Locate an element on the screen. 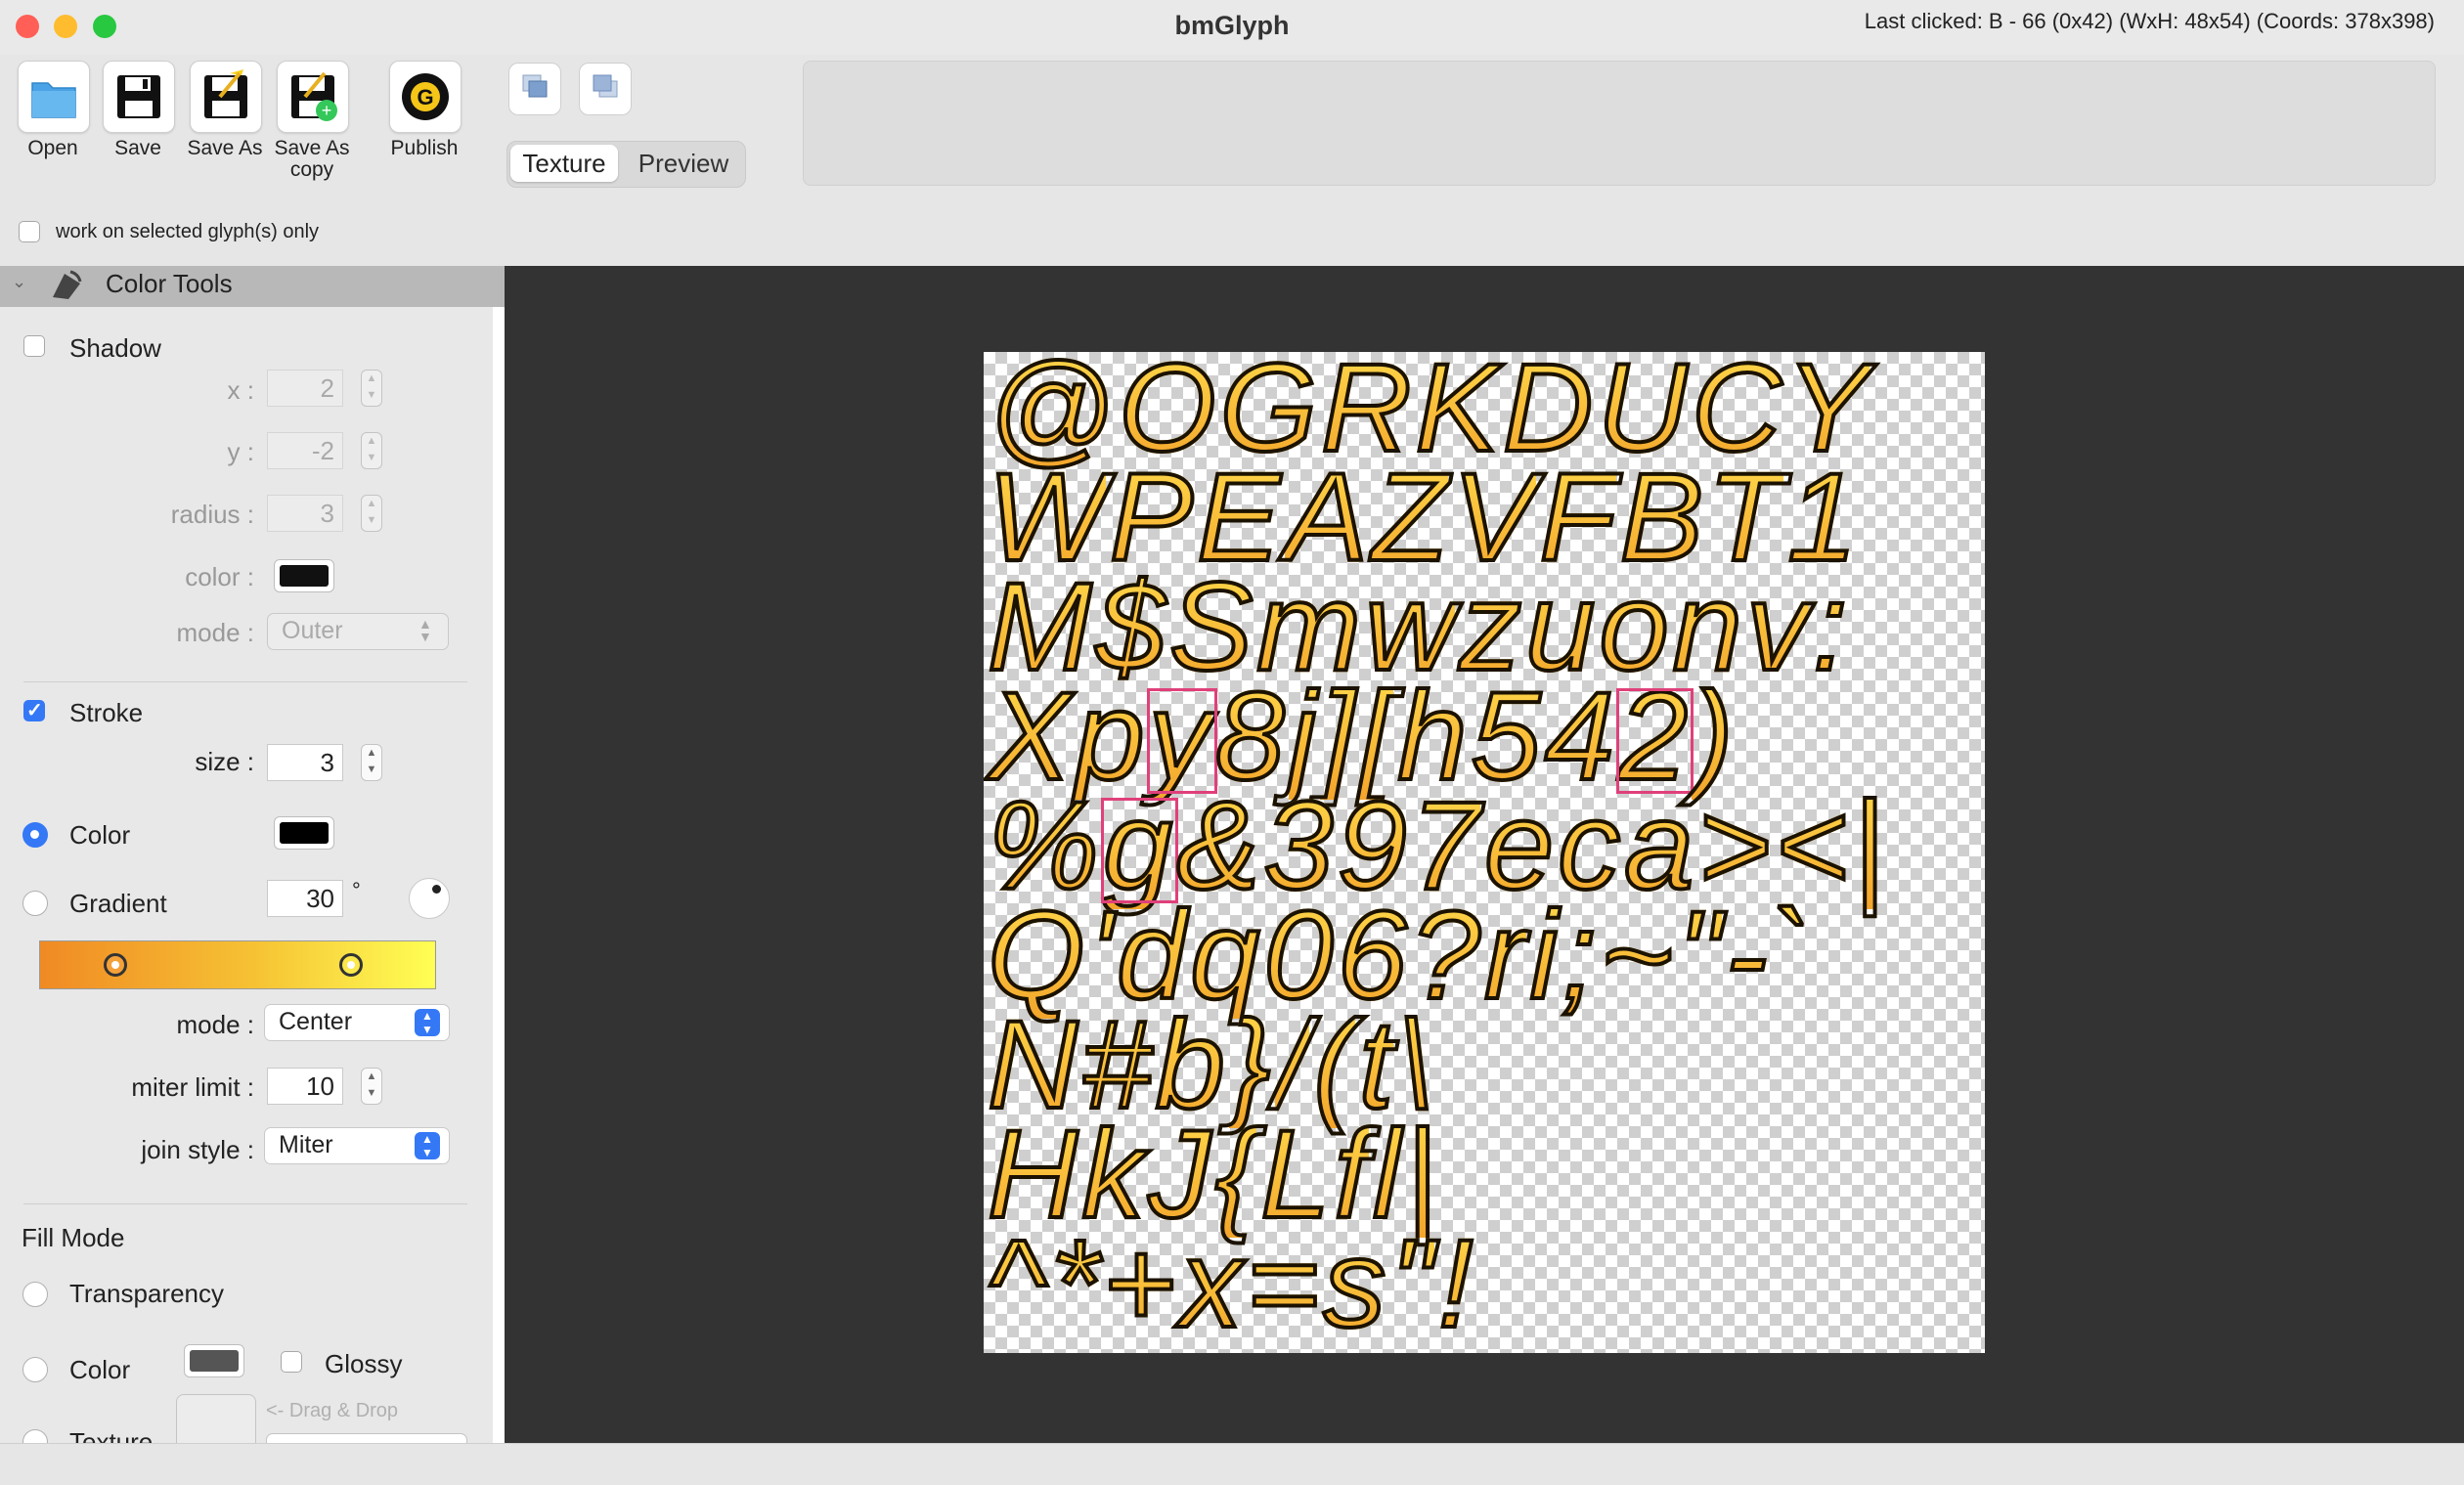 The height and width of the screenshot is (1485, 2464). miter-limit-label: miter limit : is located at coordinates (192, 1087).